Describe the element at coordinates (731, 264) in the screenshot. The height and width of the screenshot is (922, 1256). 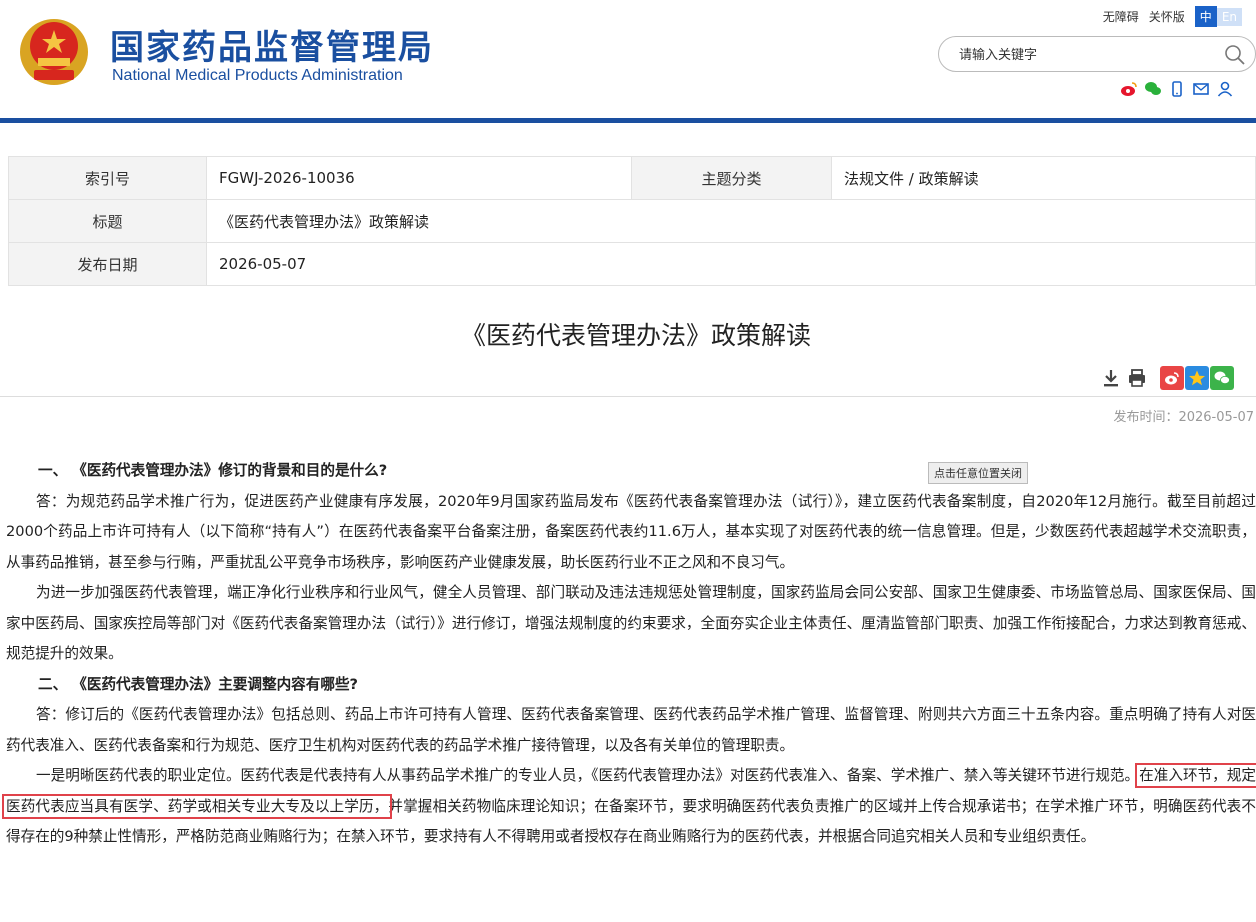
I see `date-value: 2026-05-07` at that location.